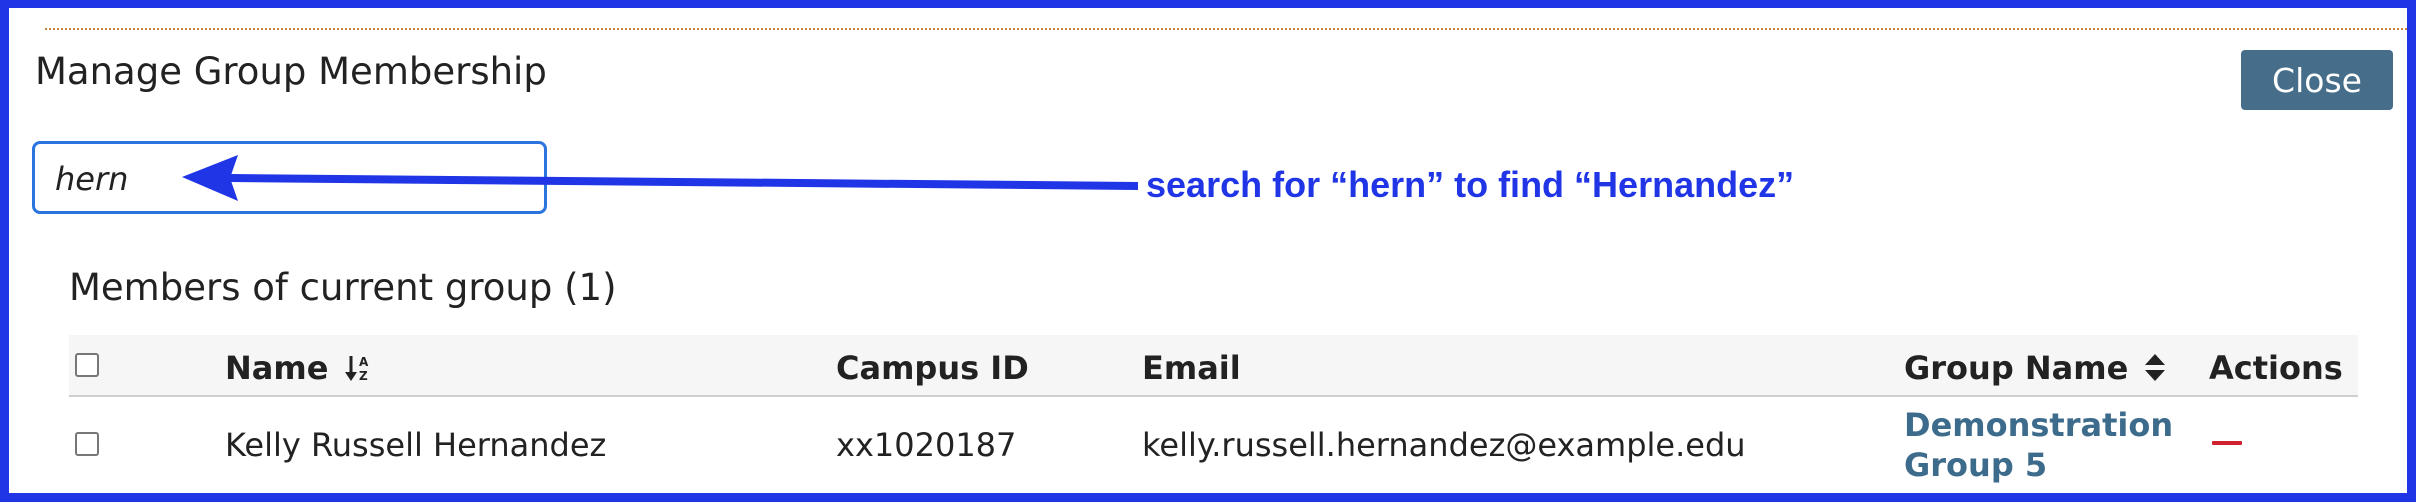 Image resolution: width=2416 pixels, height=502 pixels. I want to click on sort-icon, so click(2155, 368).